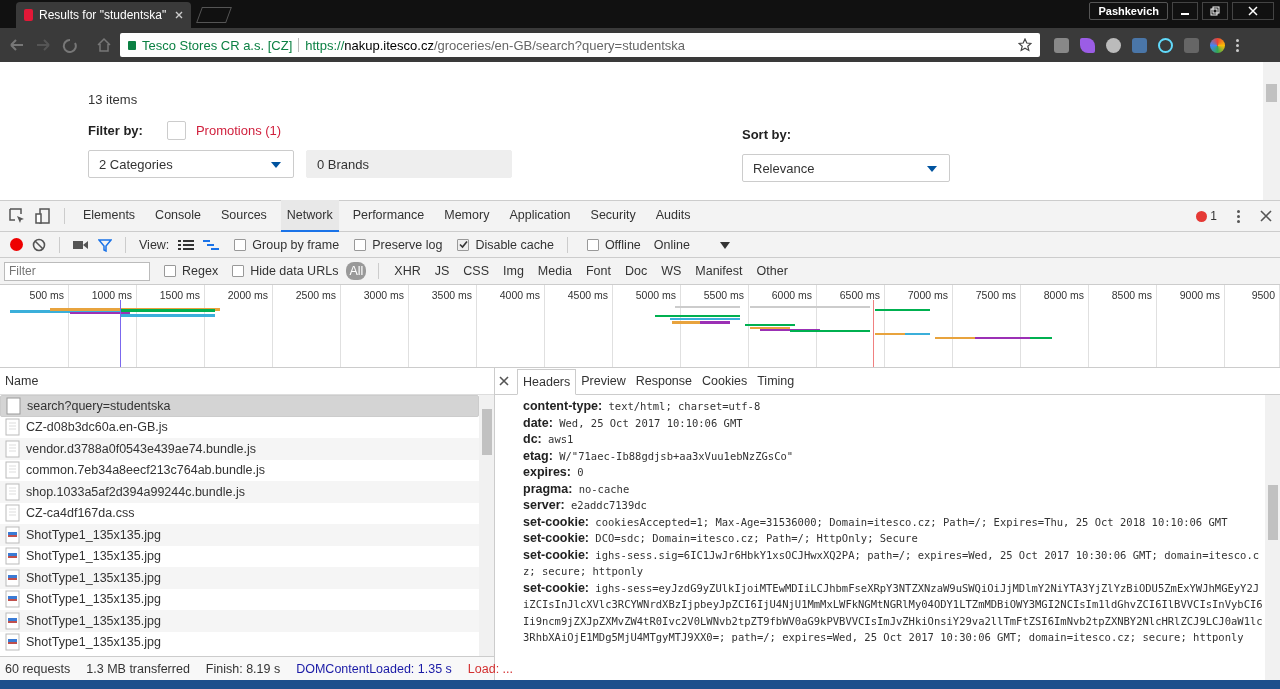 The height and width of the screenshot is (689, 1280). I want to click on status-text: 1.3 MB transferred, so click(138, 668).